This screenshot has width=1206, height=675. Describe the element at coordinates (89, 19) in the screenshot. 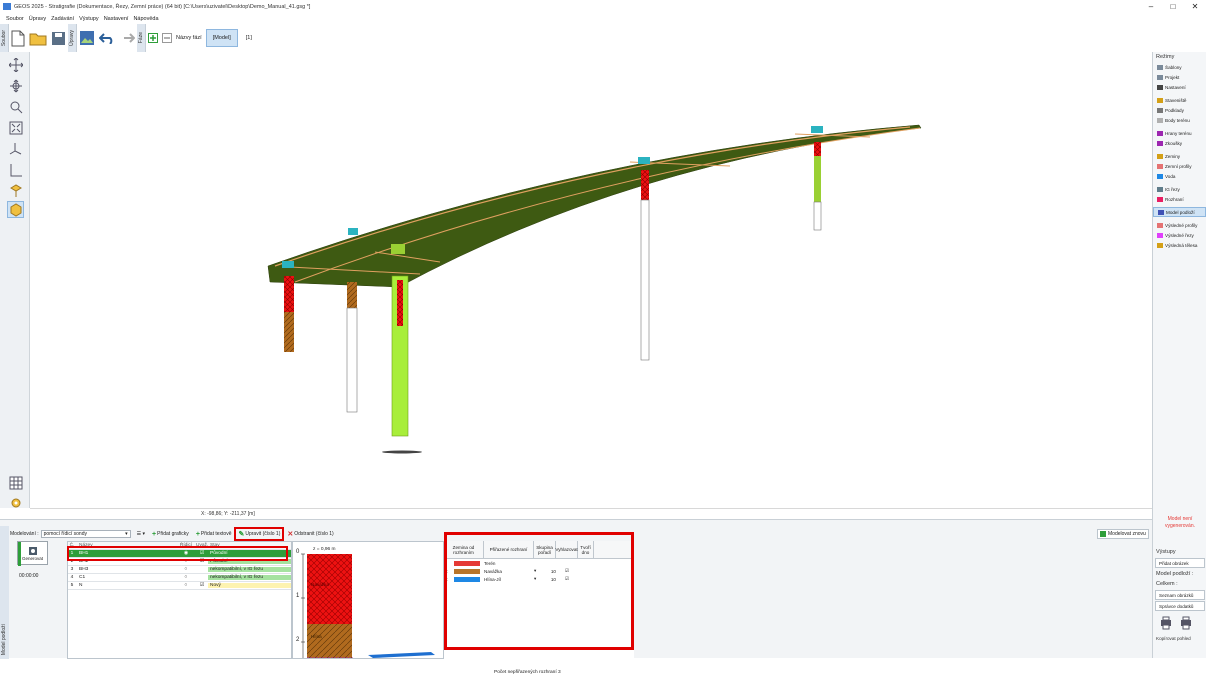

I see `menu-vystupy: Výstupy` at that location.